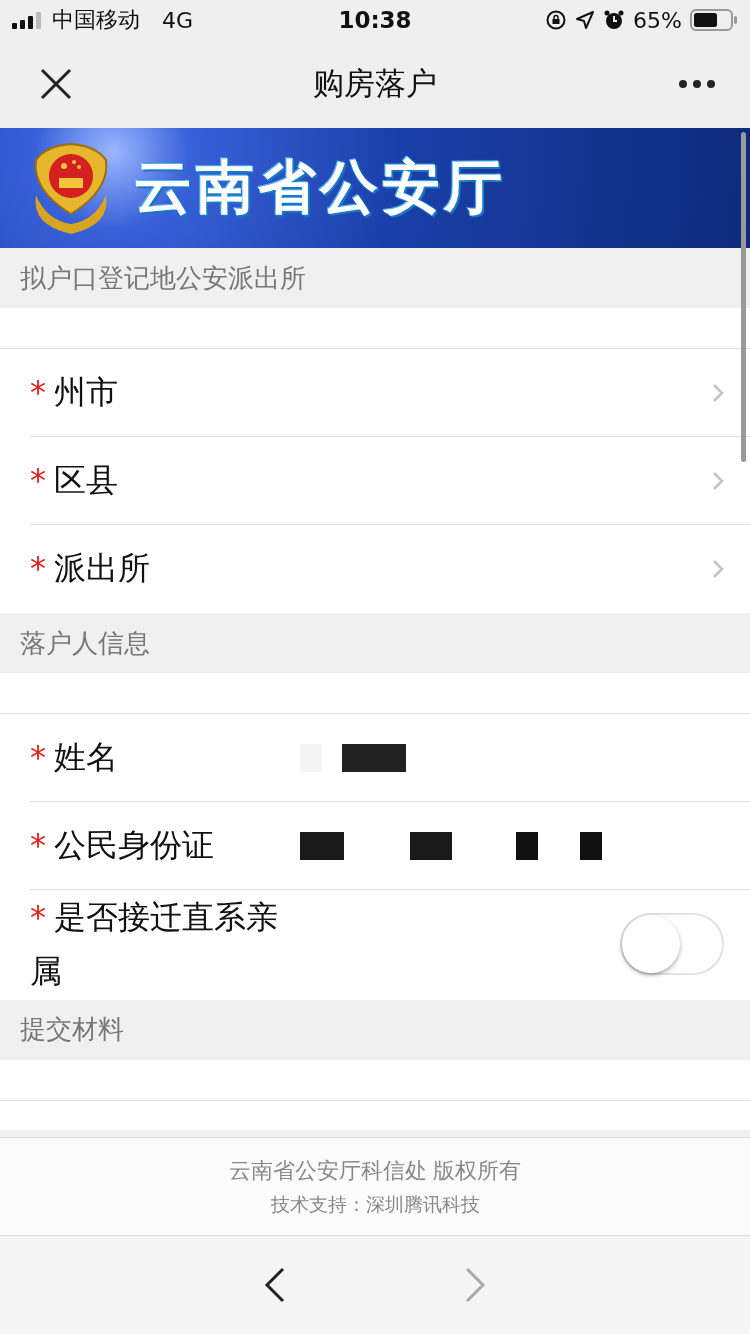  I want to click on alarm-clock-icon, so click(614, 20).